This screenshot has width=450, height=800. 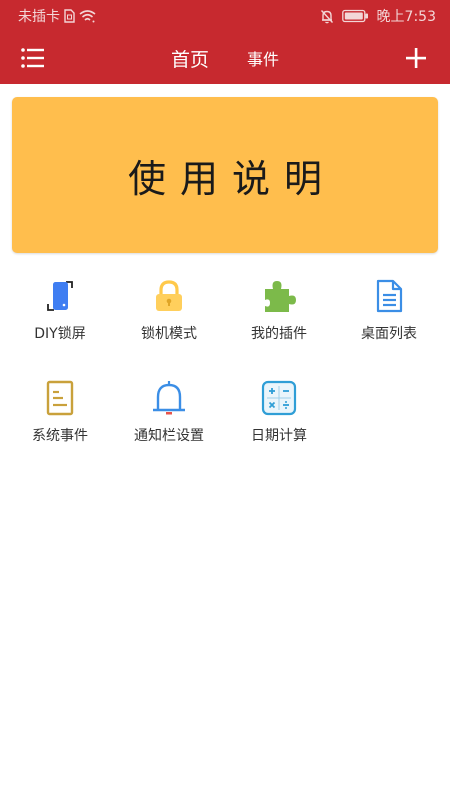 What do you see at coordinates (279, 398) in the screenshot?
I see `calculator-icon` at bounding box center [279, 398].